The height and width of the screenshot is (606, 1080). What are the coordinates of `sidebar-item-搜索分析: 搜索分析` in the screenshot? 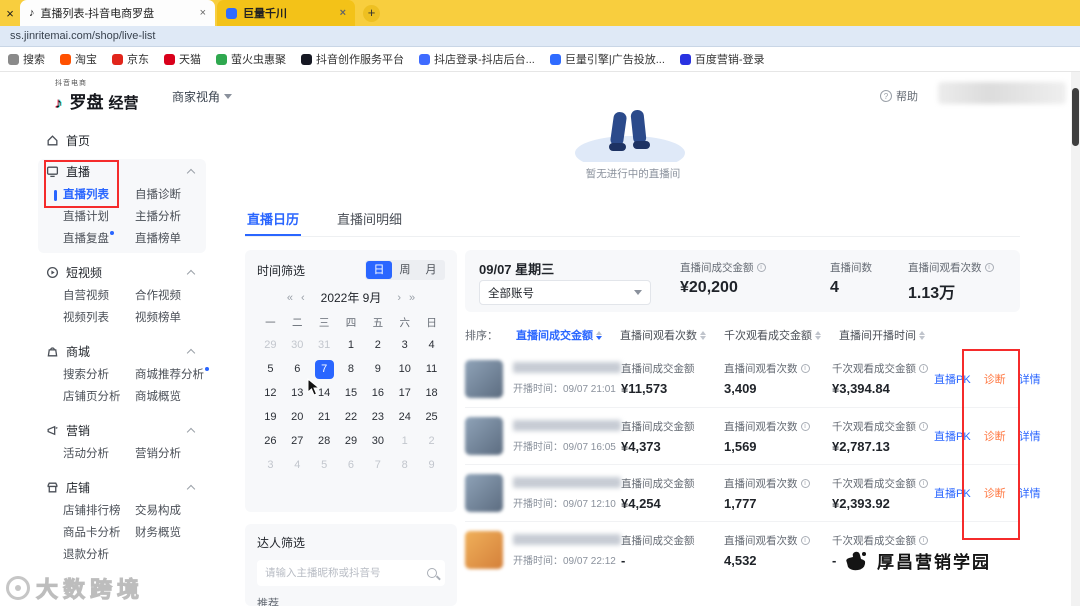 It's located at (99, 375).